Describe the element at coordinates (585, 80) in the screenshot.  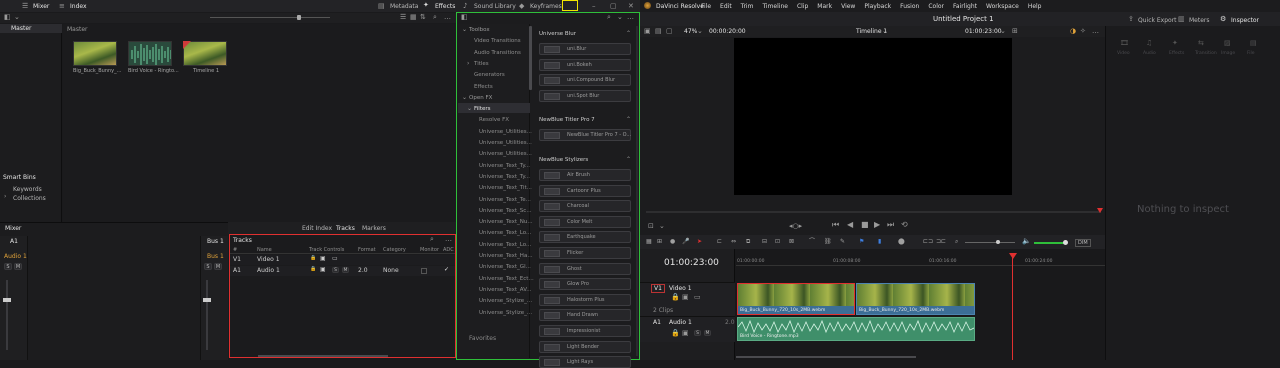
I see `effect-item: uni.Compound Blur` at that location.